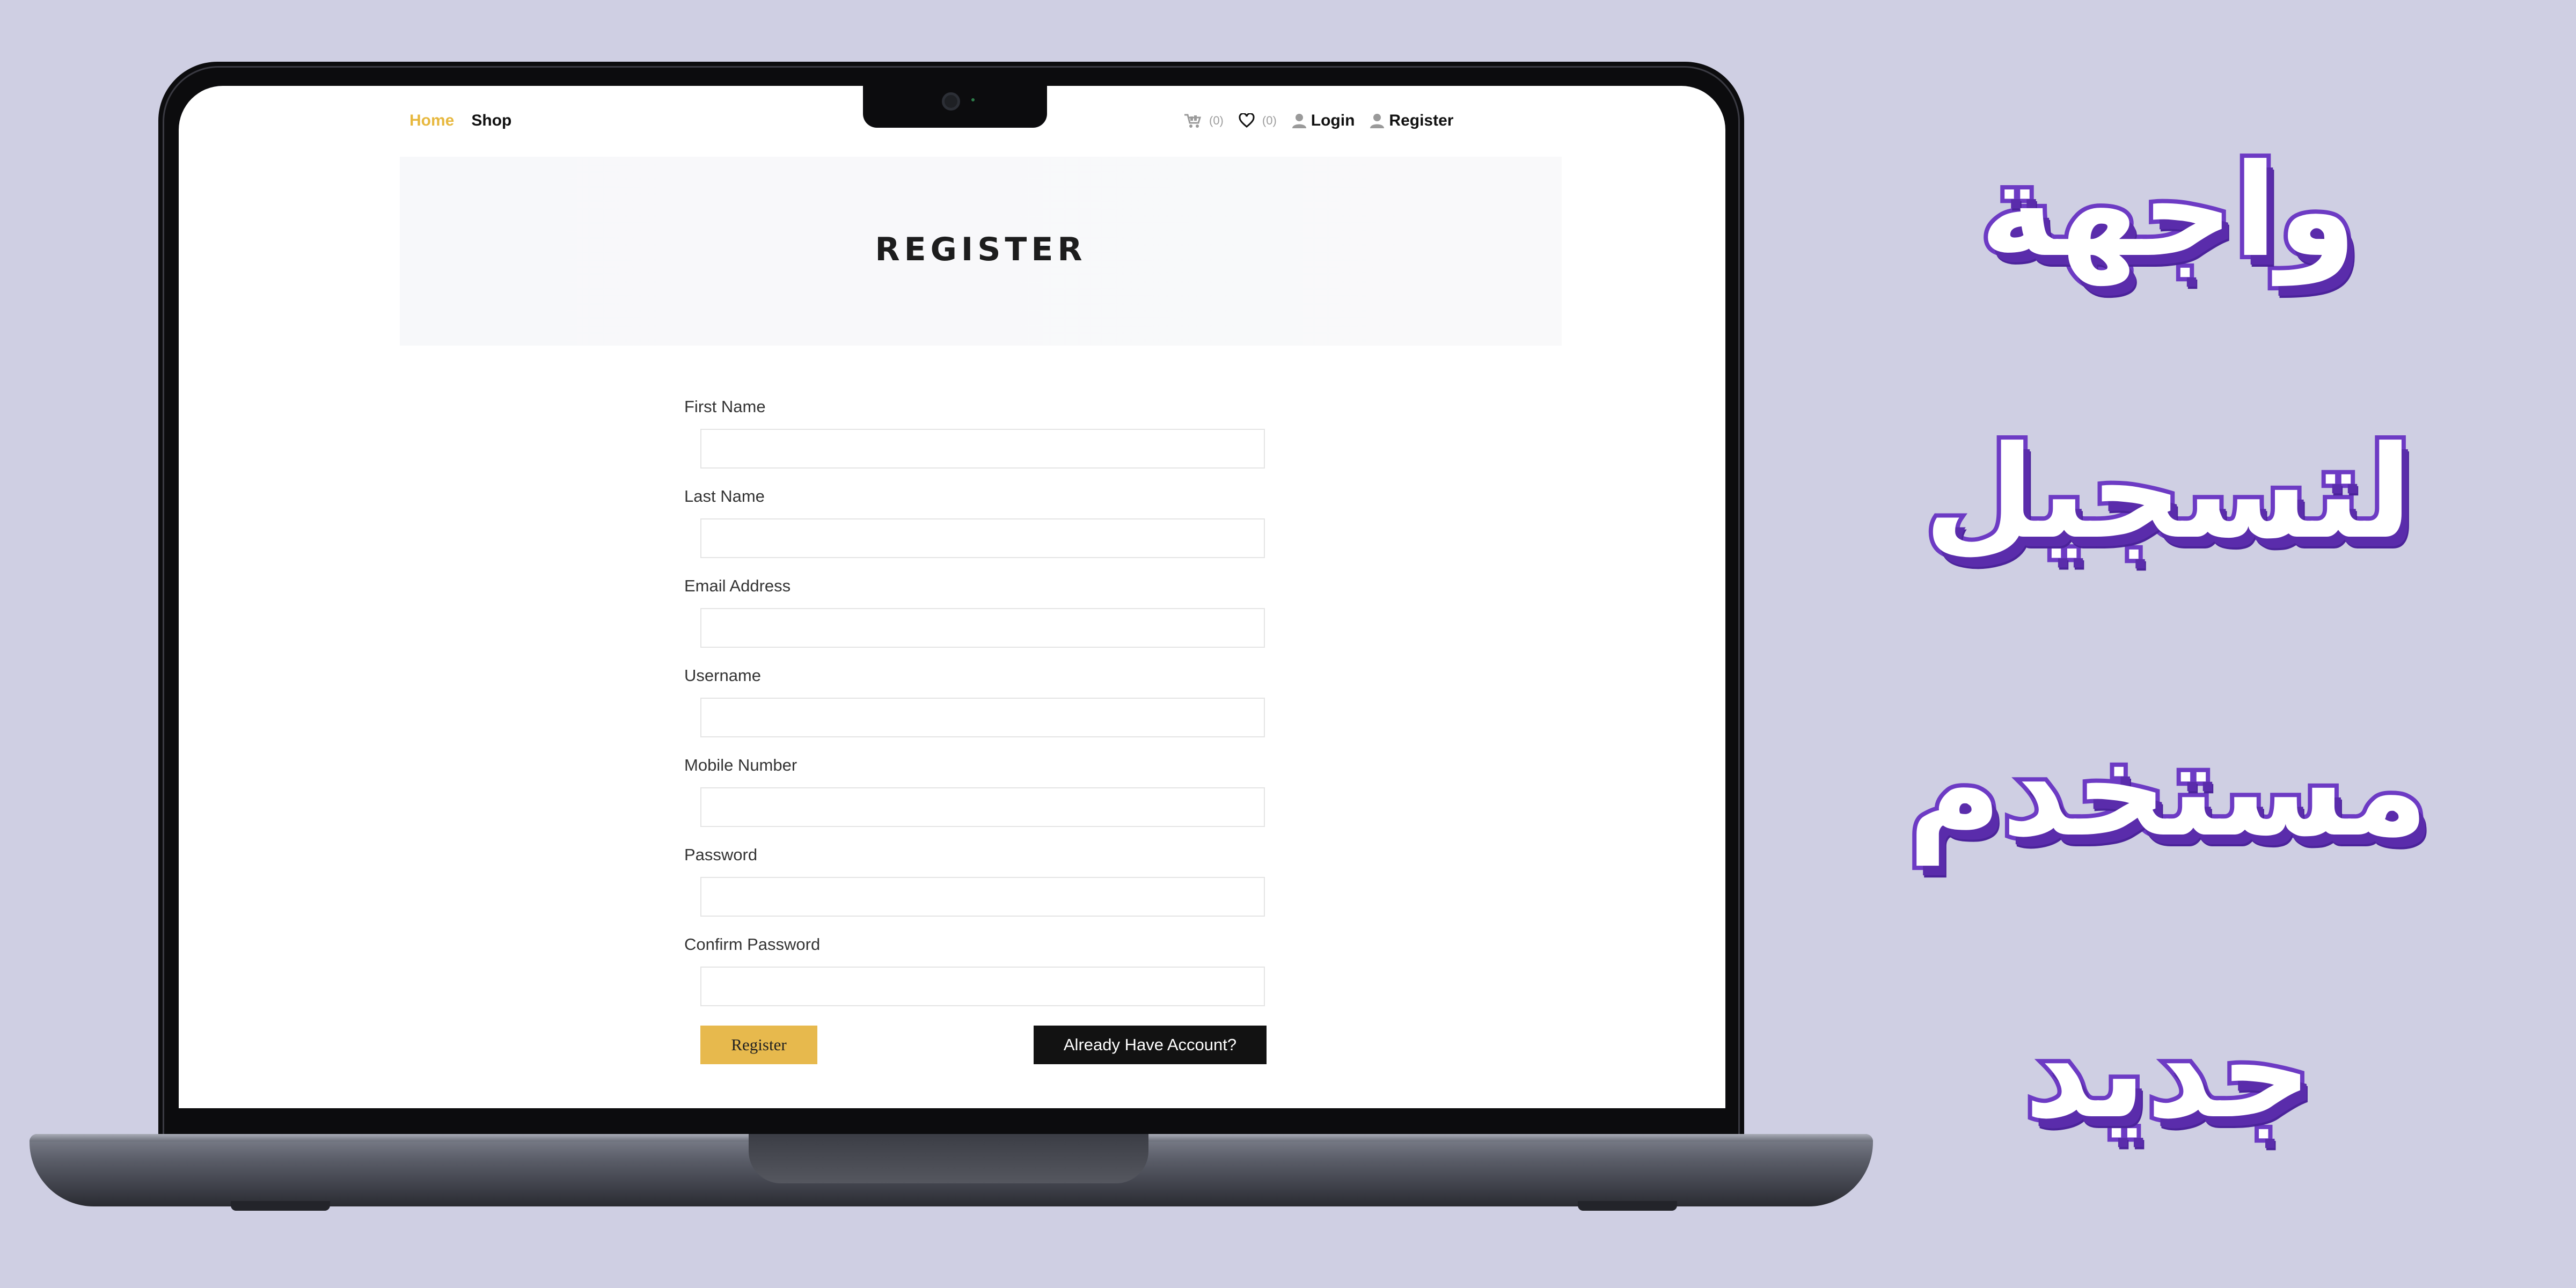 Image resolution: width=2576 pixels, height=1288 pixels. I want to click on wishlist-link: (0), so click(1258, 120).